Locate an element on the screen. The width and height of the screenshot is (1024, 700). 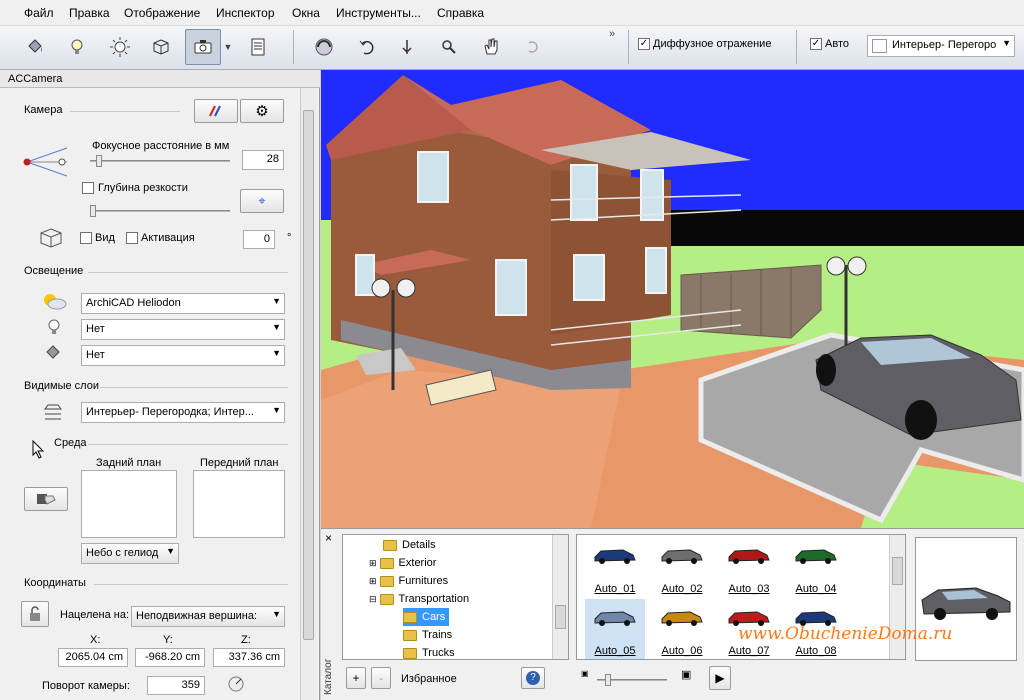
slant-lines-icon is located at coordinates (215, 111).